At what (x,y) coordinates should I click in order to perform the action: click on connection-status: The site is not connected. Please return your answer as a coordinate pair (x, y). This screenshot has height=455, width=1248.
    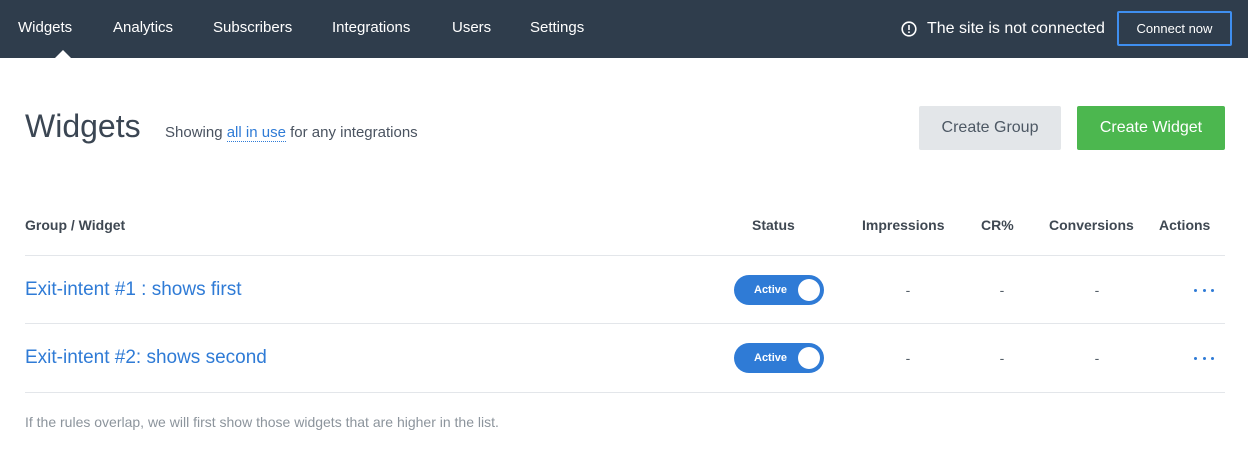
    Looking at the image, I should click on (1003, 29).